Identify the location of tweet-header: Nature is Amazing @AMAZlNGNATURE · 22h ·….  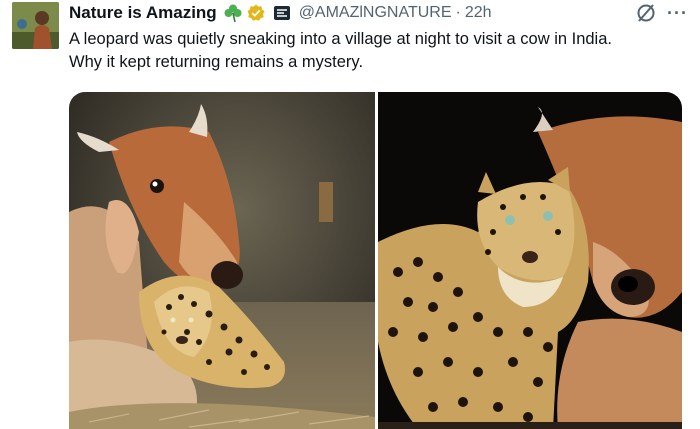
(378, 13).